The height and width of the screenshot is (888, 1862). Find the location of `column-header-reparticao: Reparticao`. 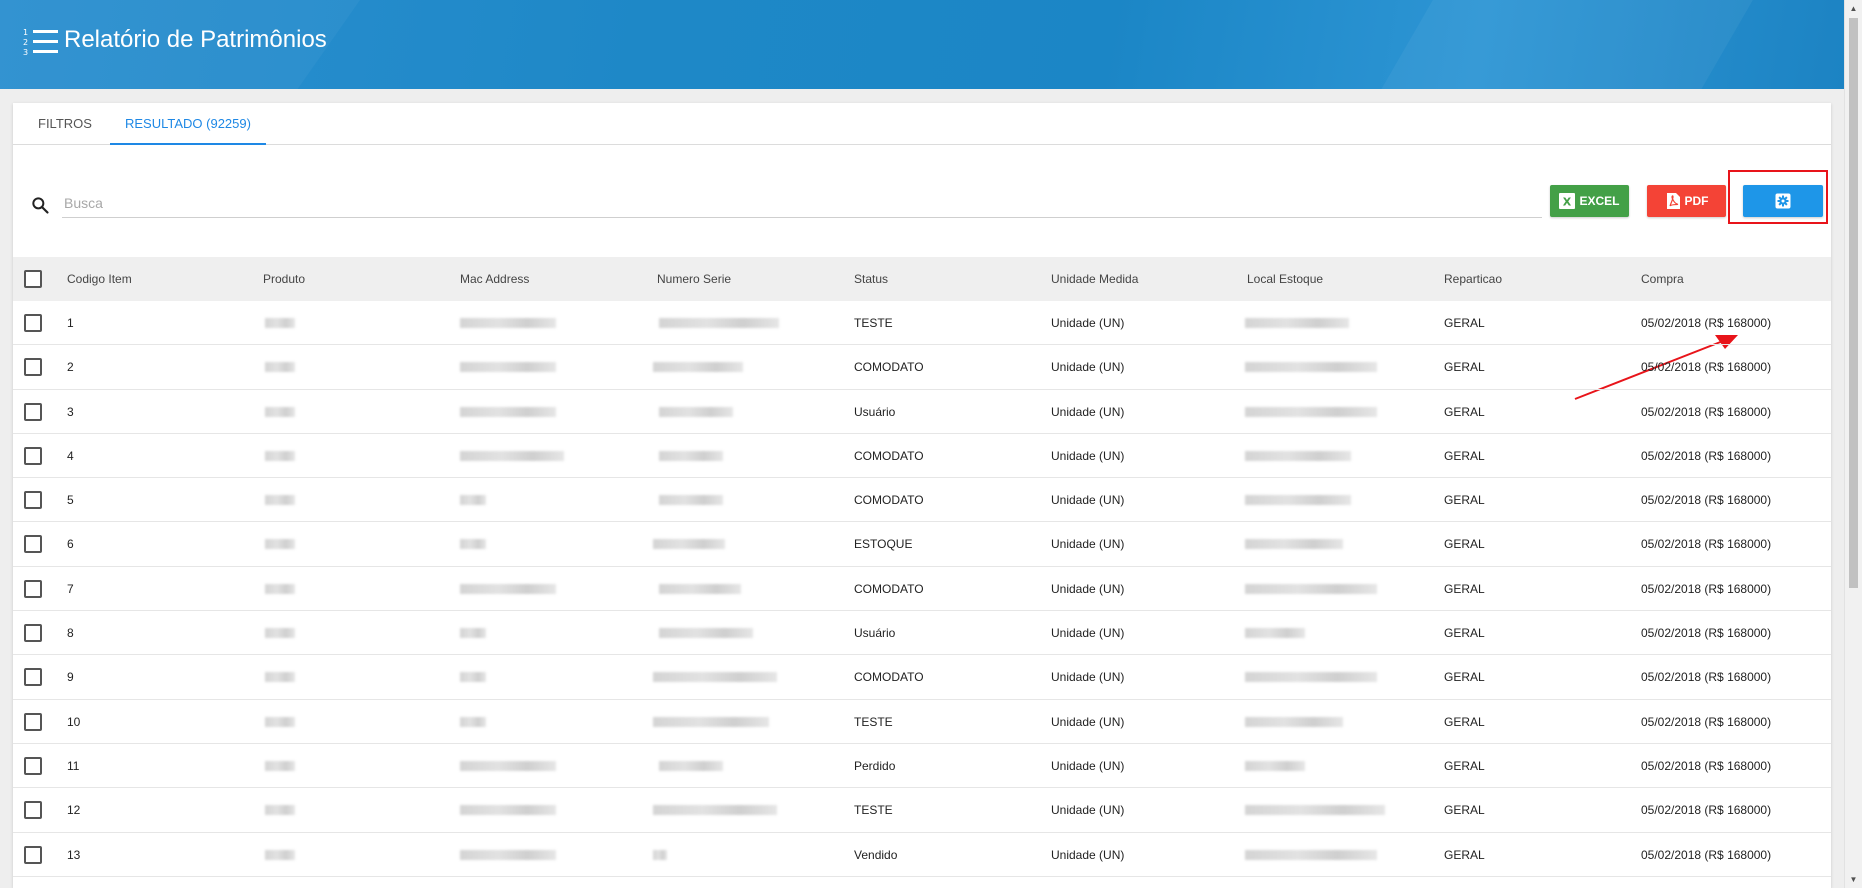

column-header-reparticao: Reparticao is located at coordinates (1473, 279).